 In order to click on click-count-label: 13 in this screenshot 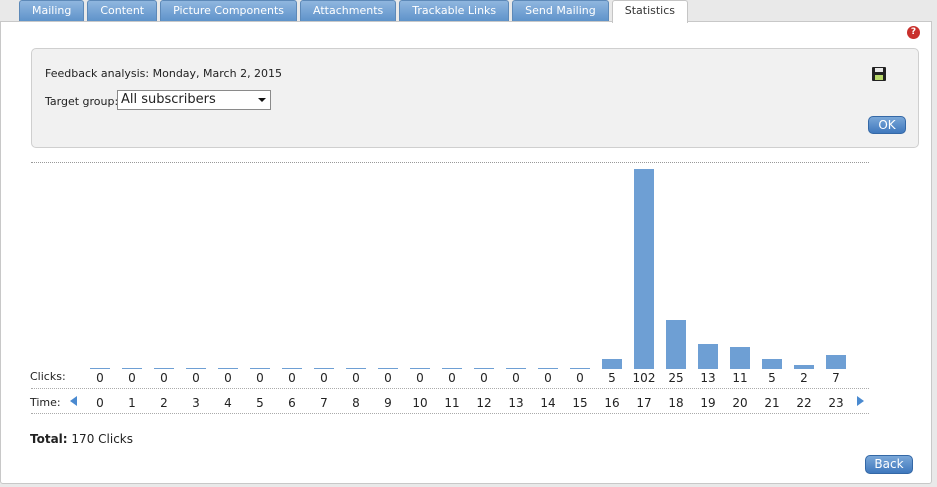, I will do `click(708, 378)`.